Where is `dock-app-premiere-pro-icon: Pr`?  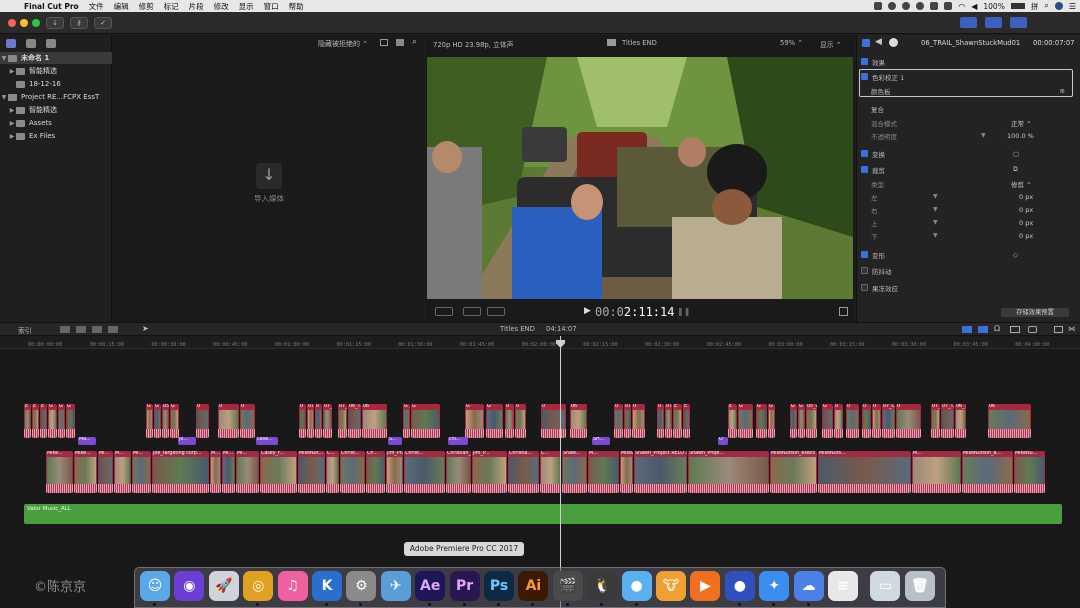
dock-app-premiere-pro-icon: Pr is located at coordinates (464, 586).